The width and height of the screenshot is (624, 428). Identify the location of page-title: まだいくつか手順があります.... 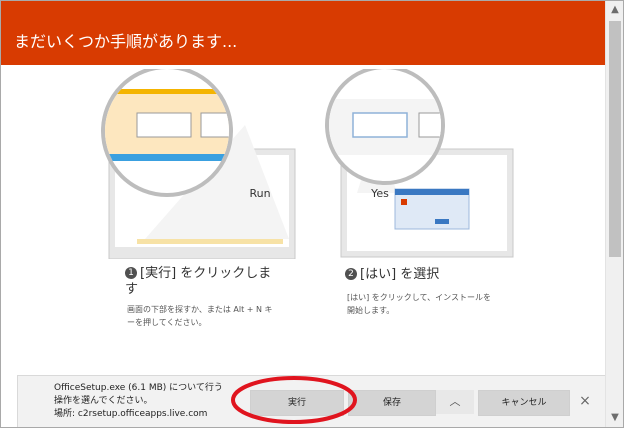
(126, 41).